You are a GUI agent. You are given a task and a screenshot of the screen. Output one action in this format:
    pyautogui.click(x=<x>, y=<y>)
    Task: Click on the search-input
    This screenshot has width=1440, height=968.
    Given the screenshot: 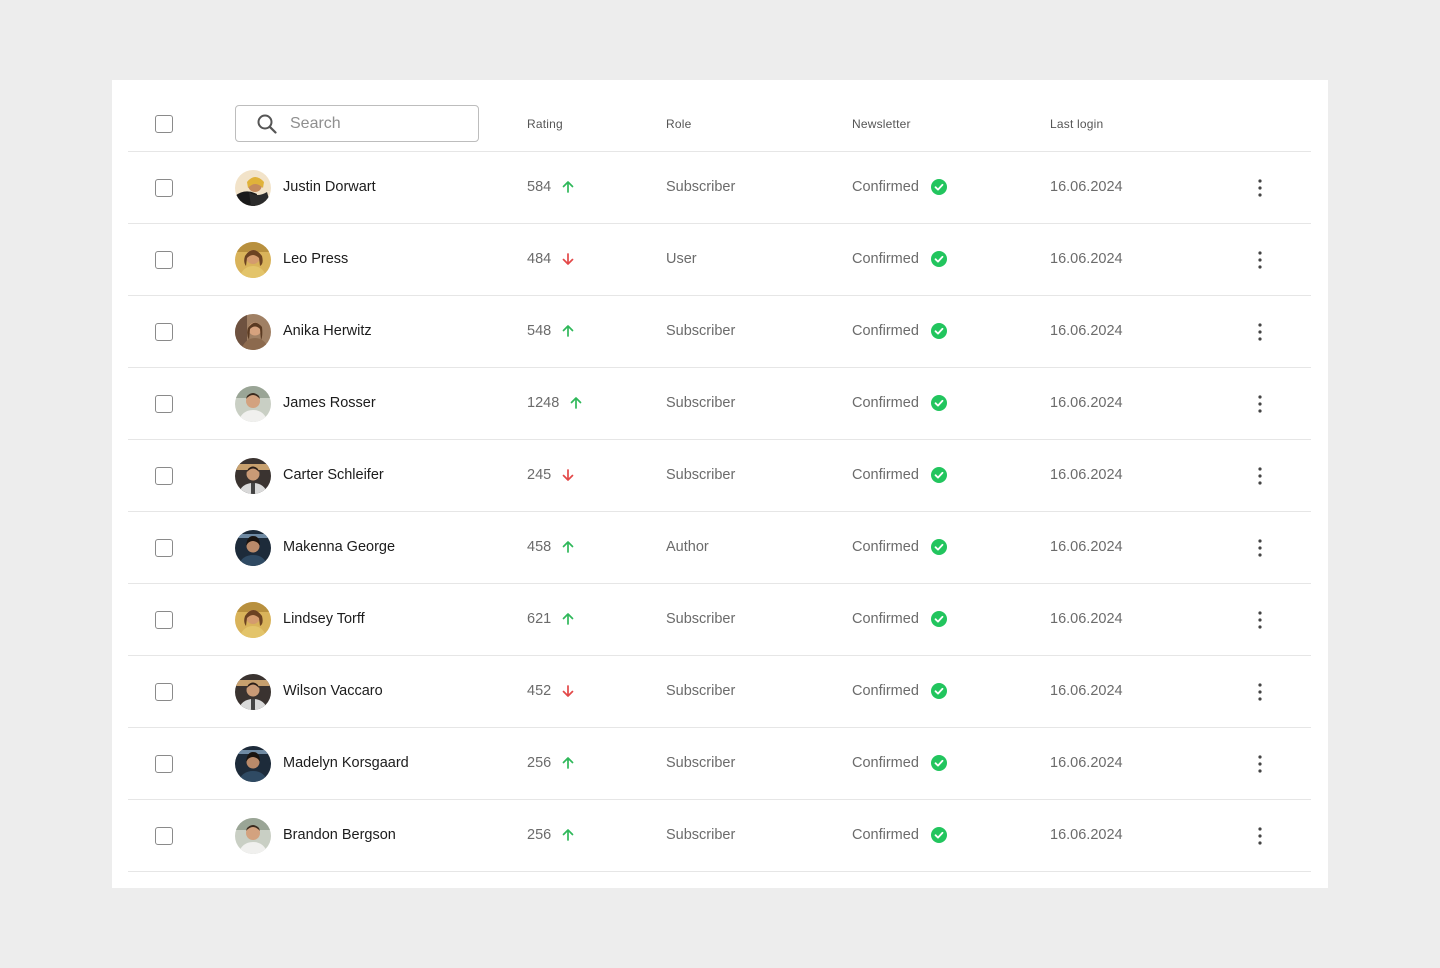 What is the action you would take?
    pyautogui.click(x=380, y=124)
    